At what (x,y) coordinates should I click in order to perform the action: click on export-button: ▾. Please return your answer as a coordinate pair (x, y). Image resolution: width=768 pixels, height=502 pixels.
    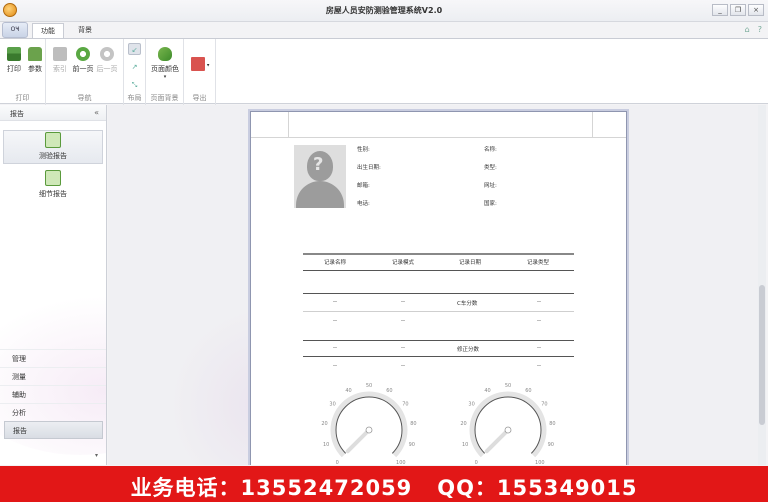
    Looking at the image, I should click on (200, 65).